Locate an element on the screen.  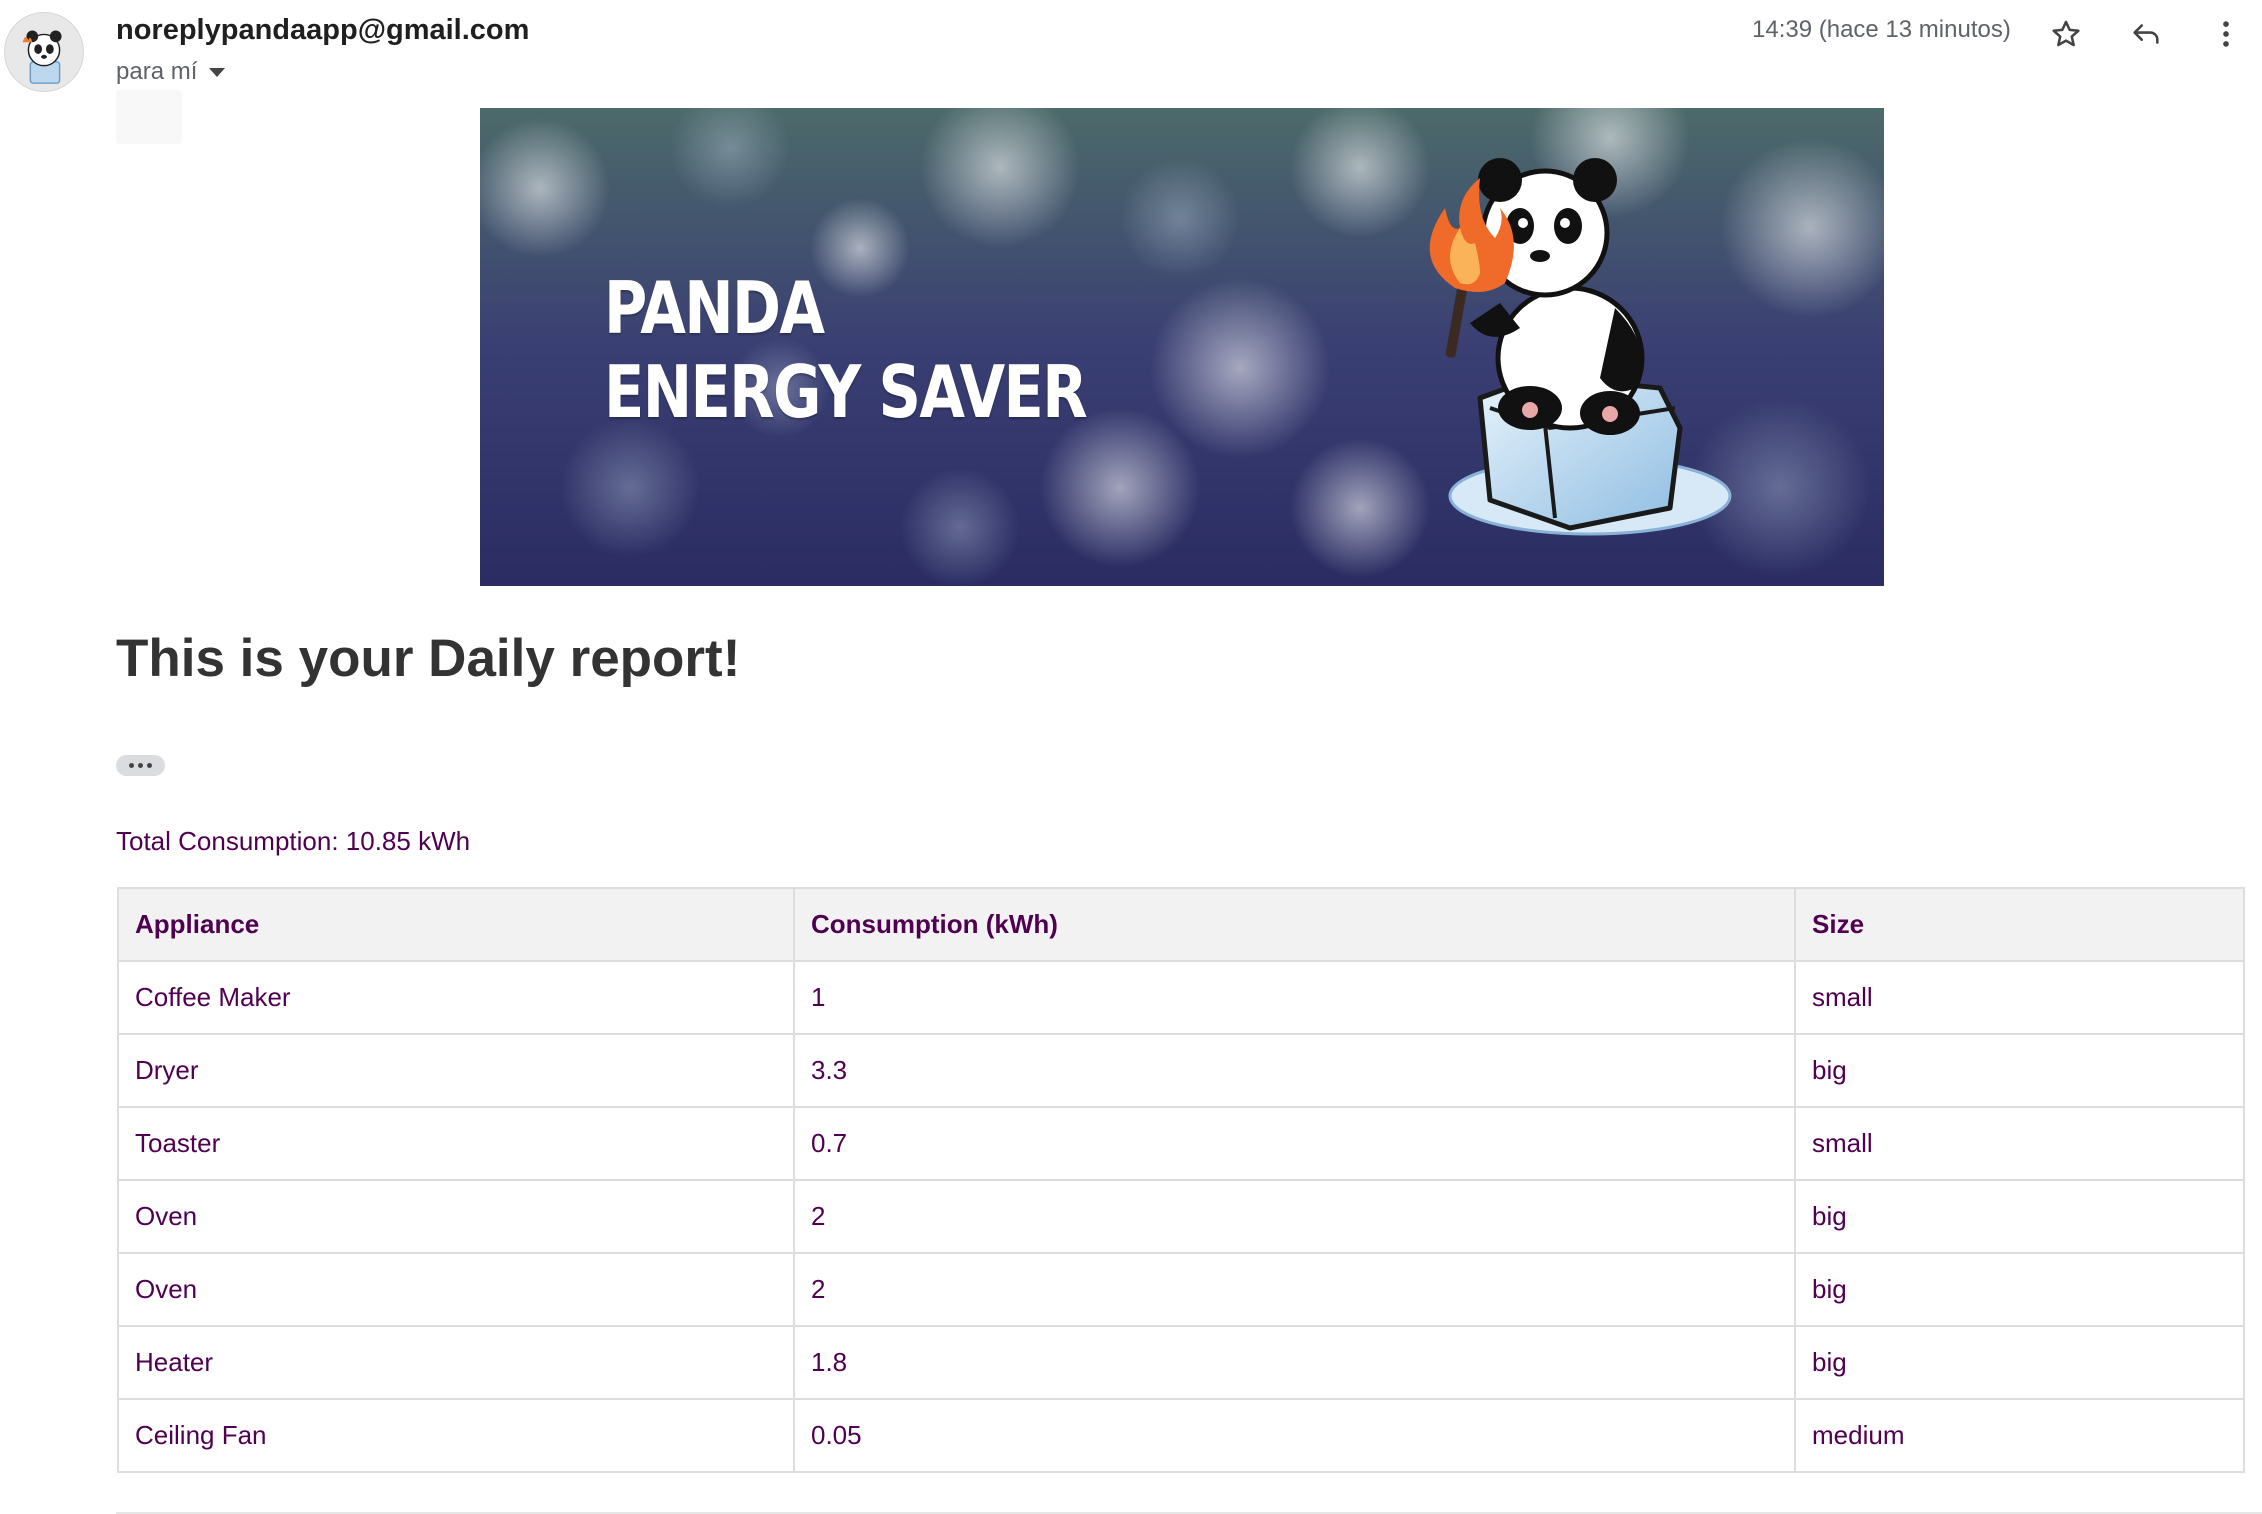
table-row: Coffee Maker 1 small is located at coordinates (1181, 997).